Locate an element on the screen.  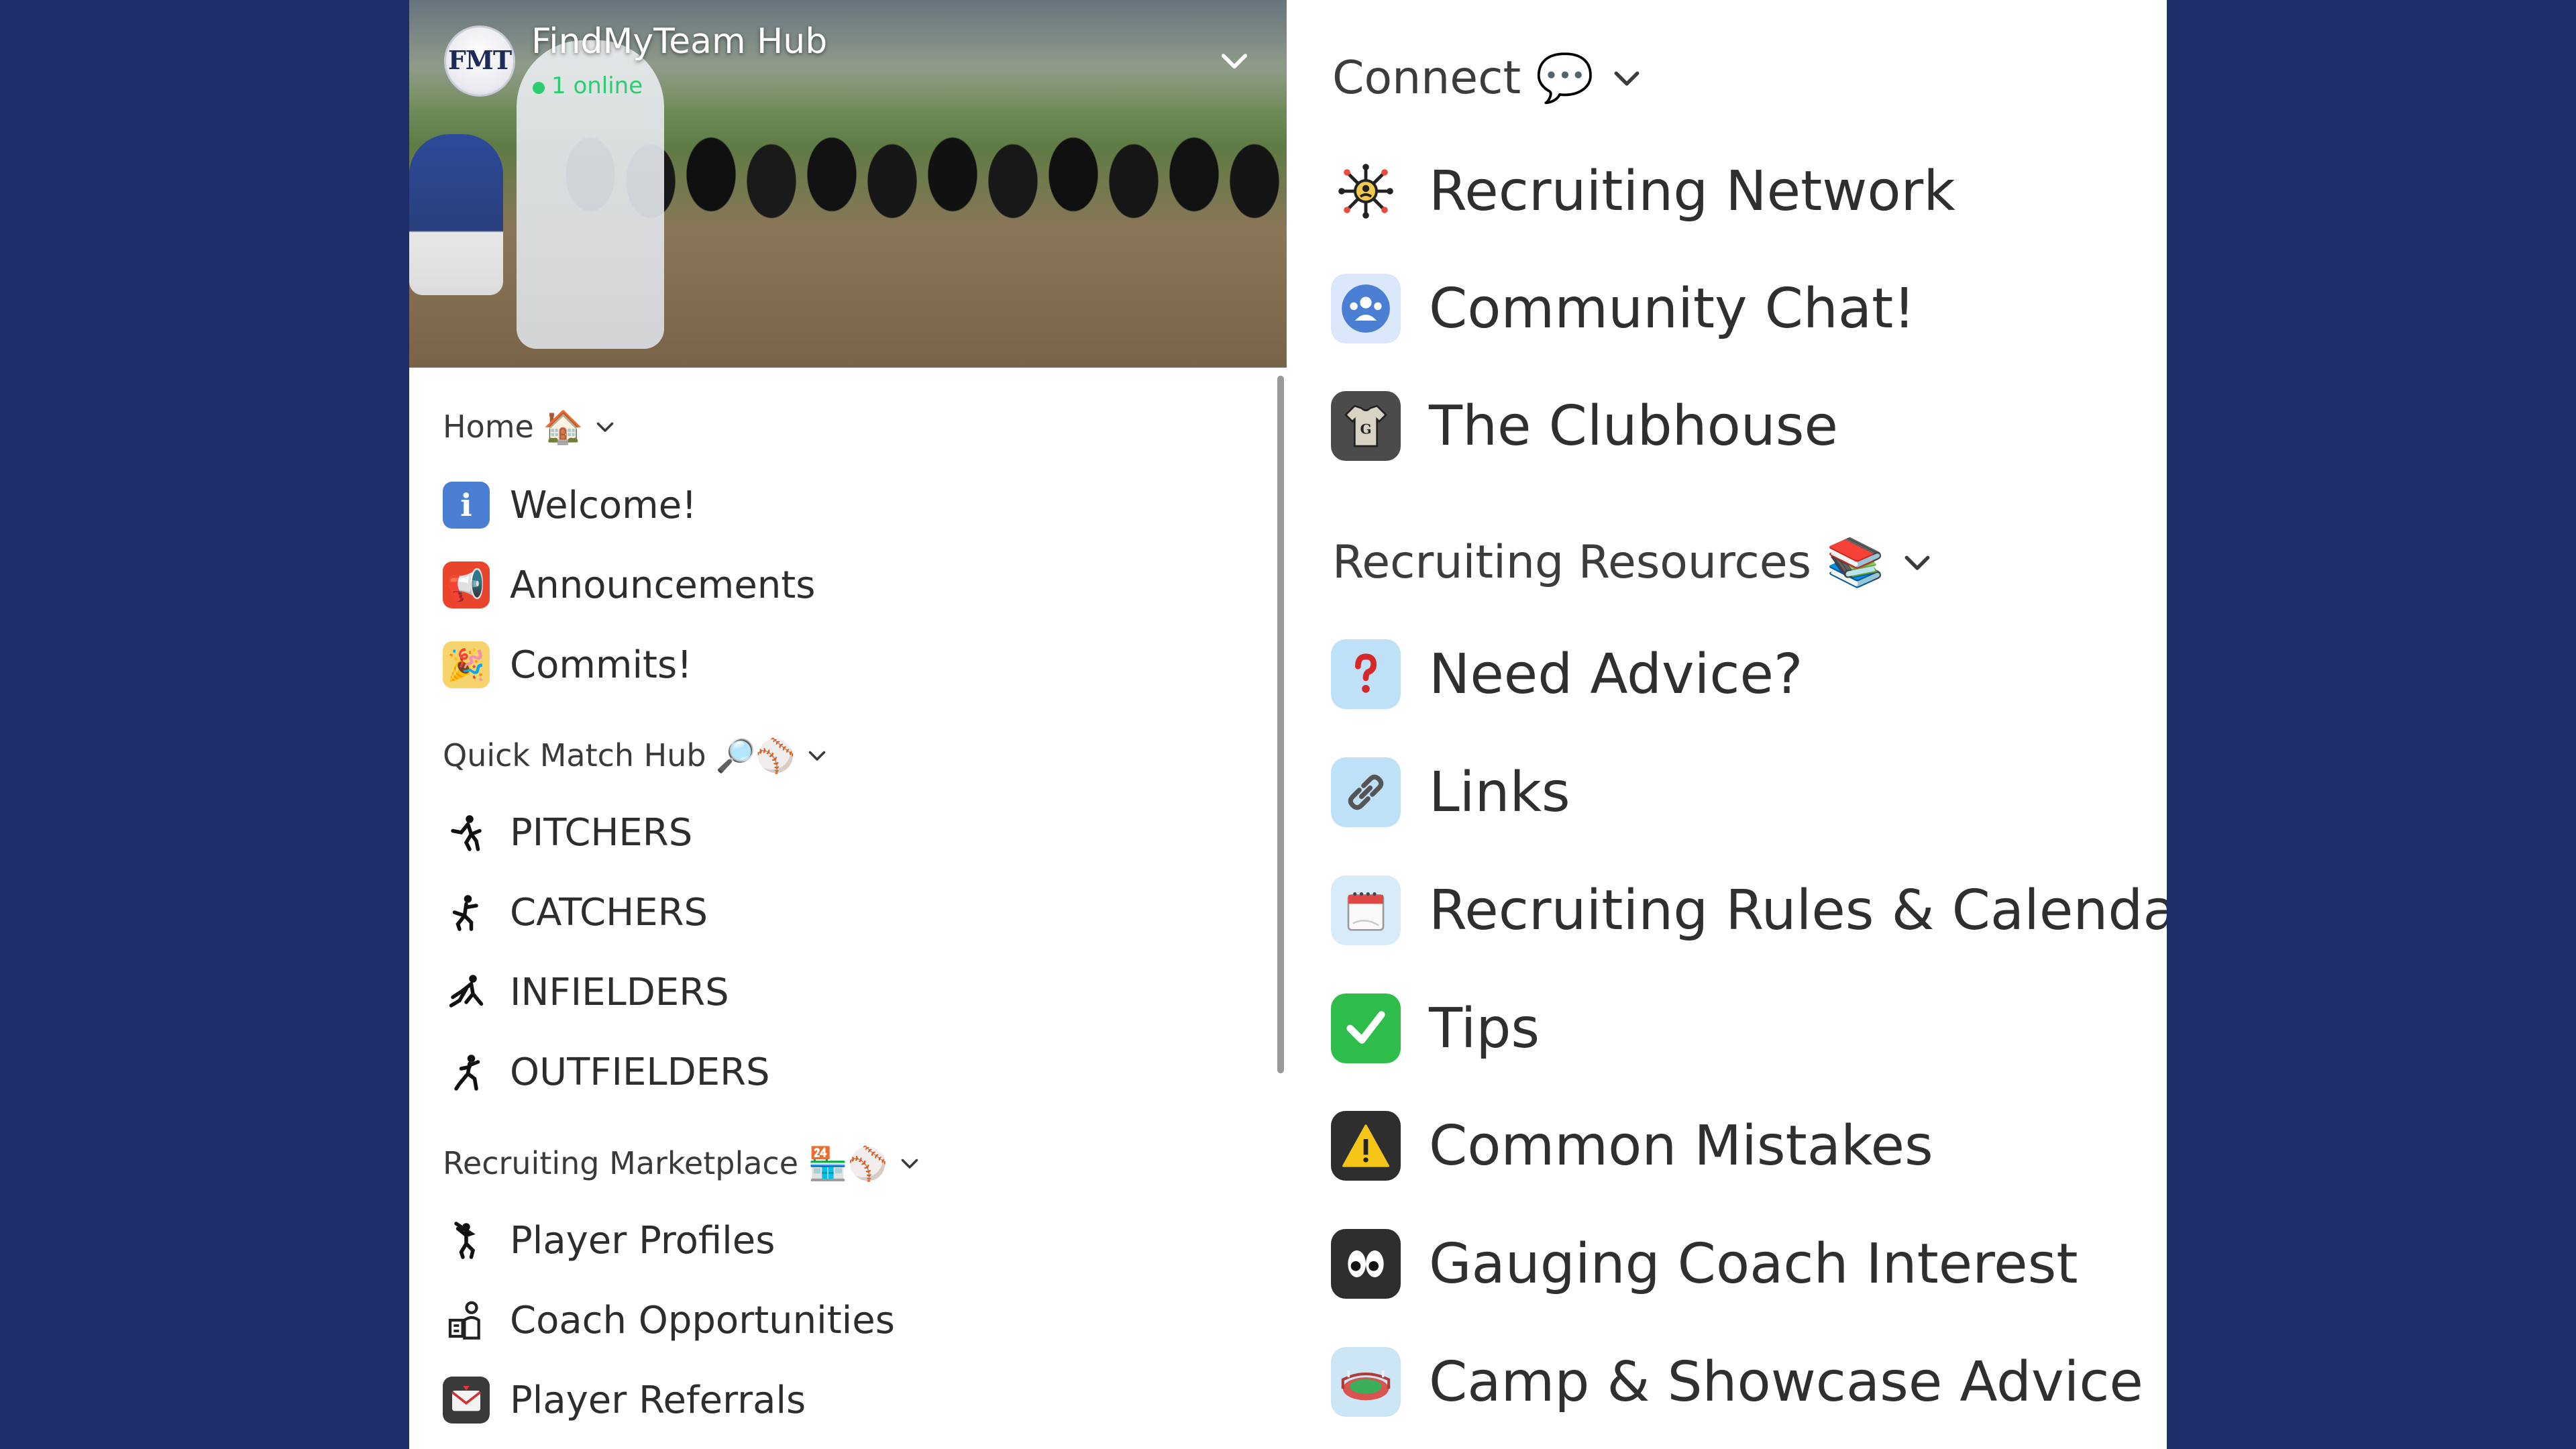
network-icon is located at coordinates (1366, 191).